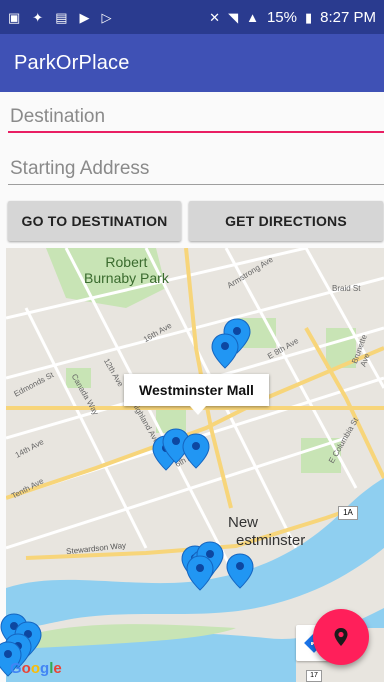 The height and width of the screenshot is (682, 384). Describe the element at coordinates (196, 394) in the screenshot. I see `marker-info-window: Westminster Mall` at that location.